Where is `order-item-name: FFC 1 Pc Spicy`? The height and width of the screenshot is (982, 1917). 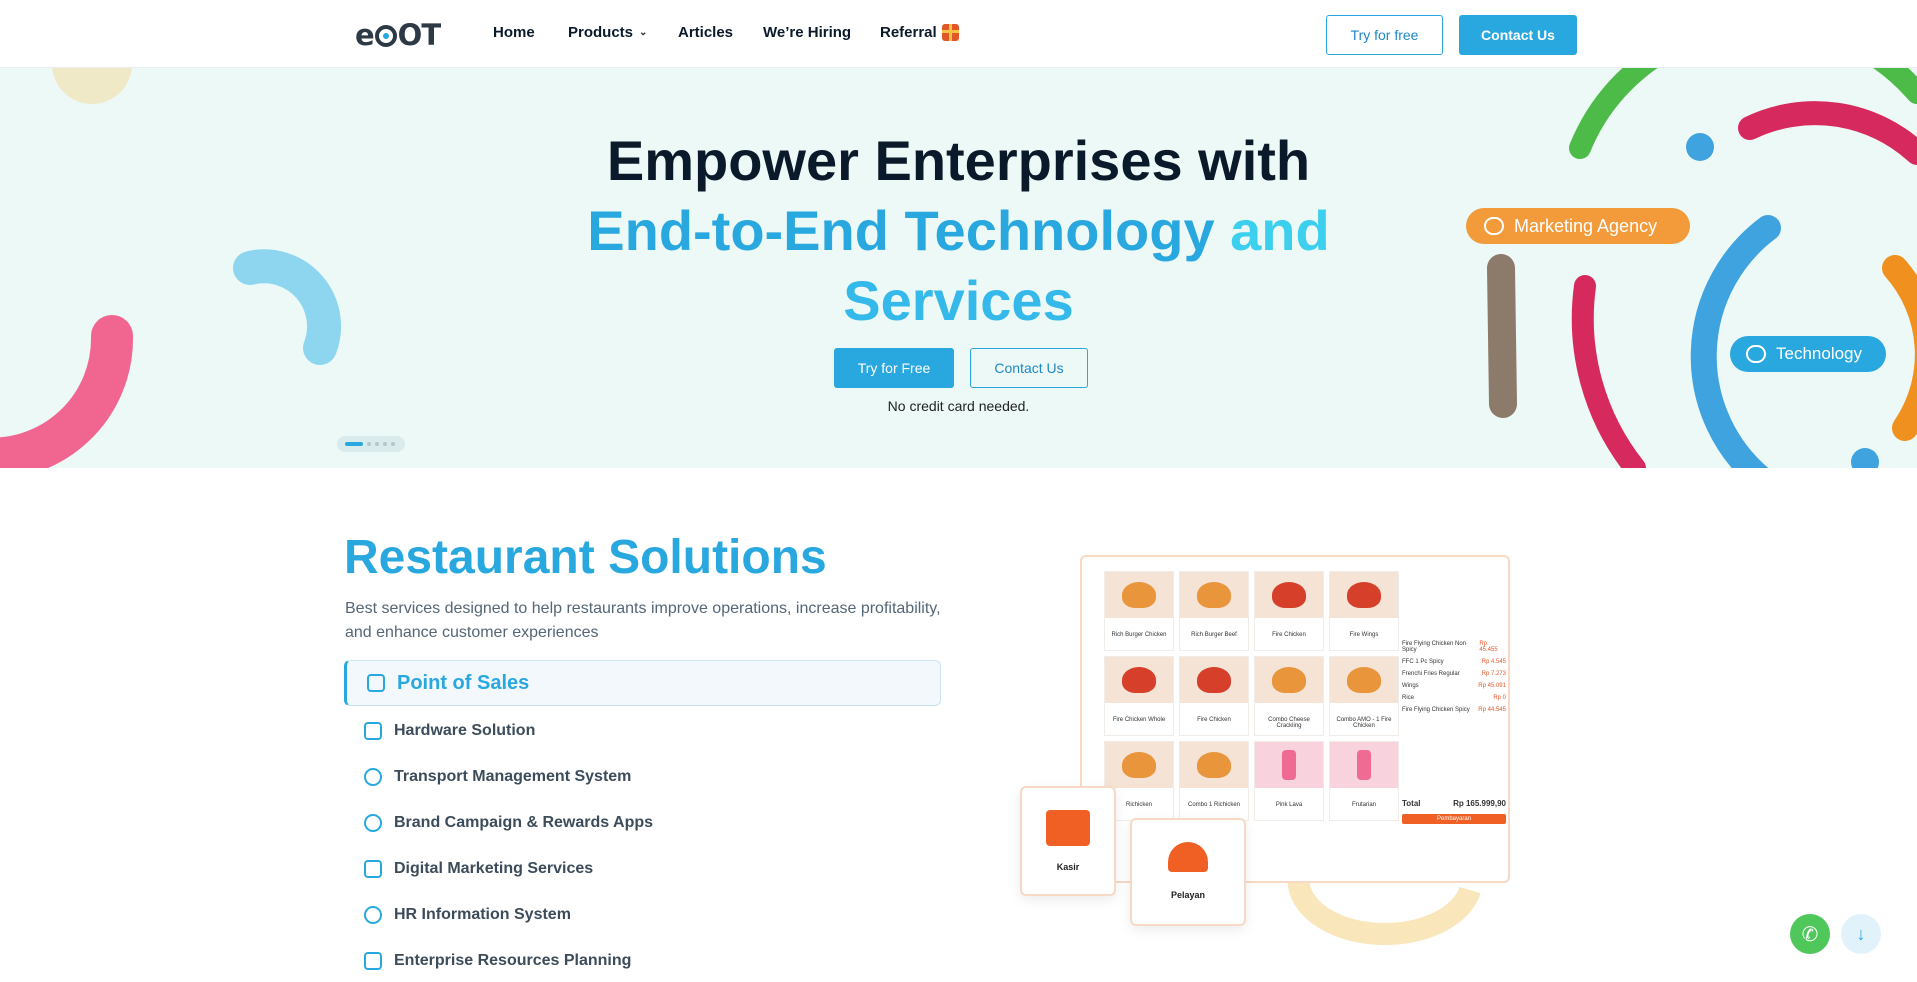
order-item-name: FFC 1 Pc Spicy is located at coordinates (1423, 662).